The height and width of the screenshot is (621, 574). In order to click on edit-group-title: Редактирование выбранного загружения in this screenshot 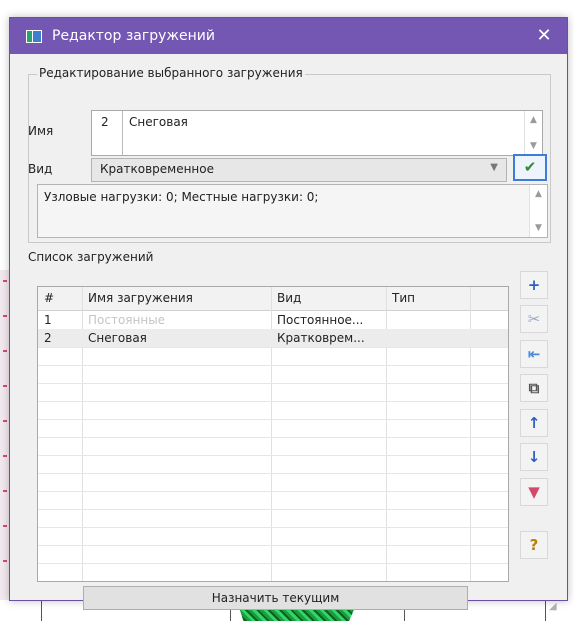, I will do `click(171, 73)`.